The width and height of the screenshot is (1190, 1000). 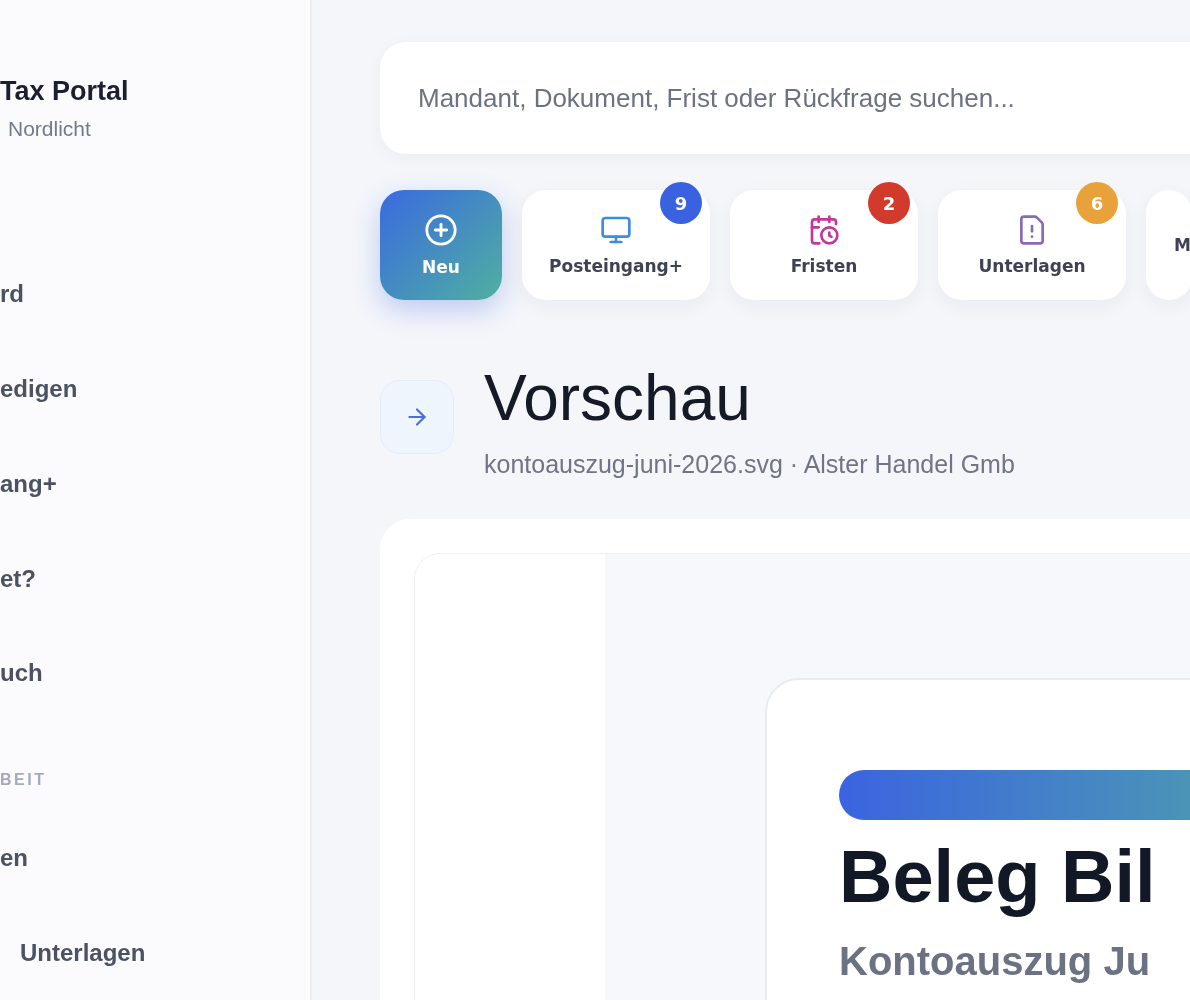 What do you see at coordinates (681, 203) in the screenshot?
I see `count-badge: 9` at bounding box center [681, 203].